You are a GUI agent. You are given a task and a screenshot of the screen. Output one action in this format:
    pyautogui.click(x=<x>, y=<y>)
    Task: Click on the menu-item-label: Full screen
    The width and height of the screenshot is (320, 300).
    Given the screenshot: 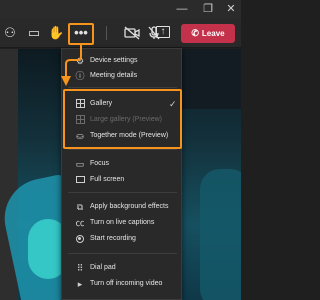 What is the action you would take?
    pyautogui.click(x=107, y=179)
    